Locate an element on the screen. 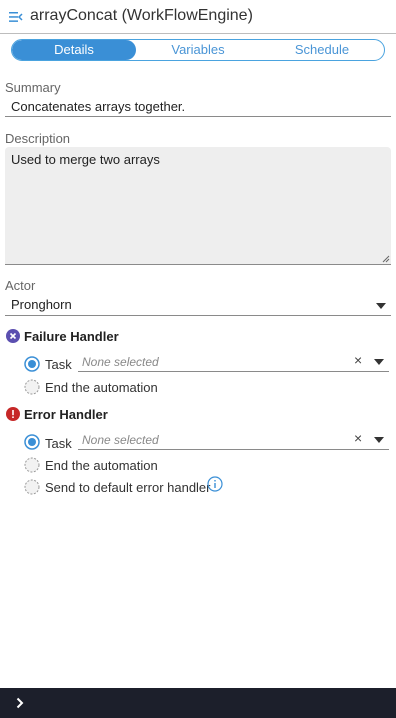  summary-underline is located at coordinates (198, 116).